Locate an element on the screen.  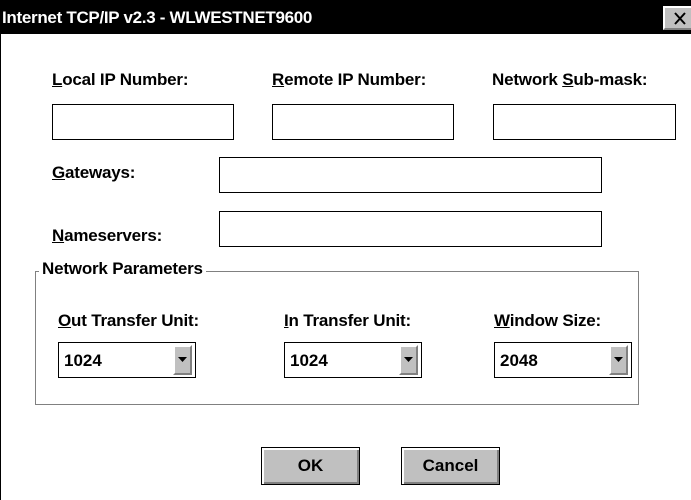
local-ip-label: Local IP Number: is located at coordinates (120, 79).